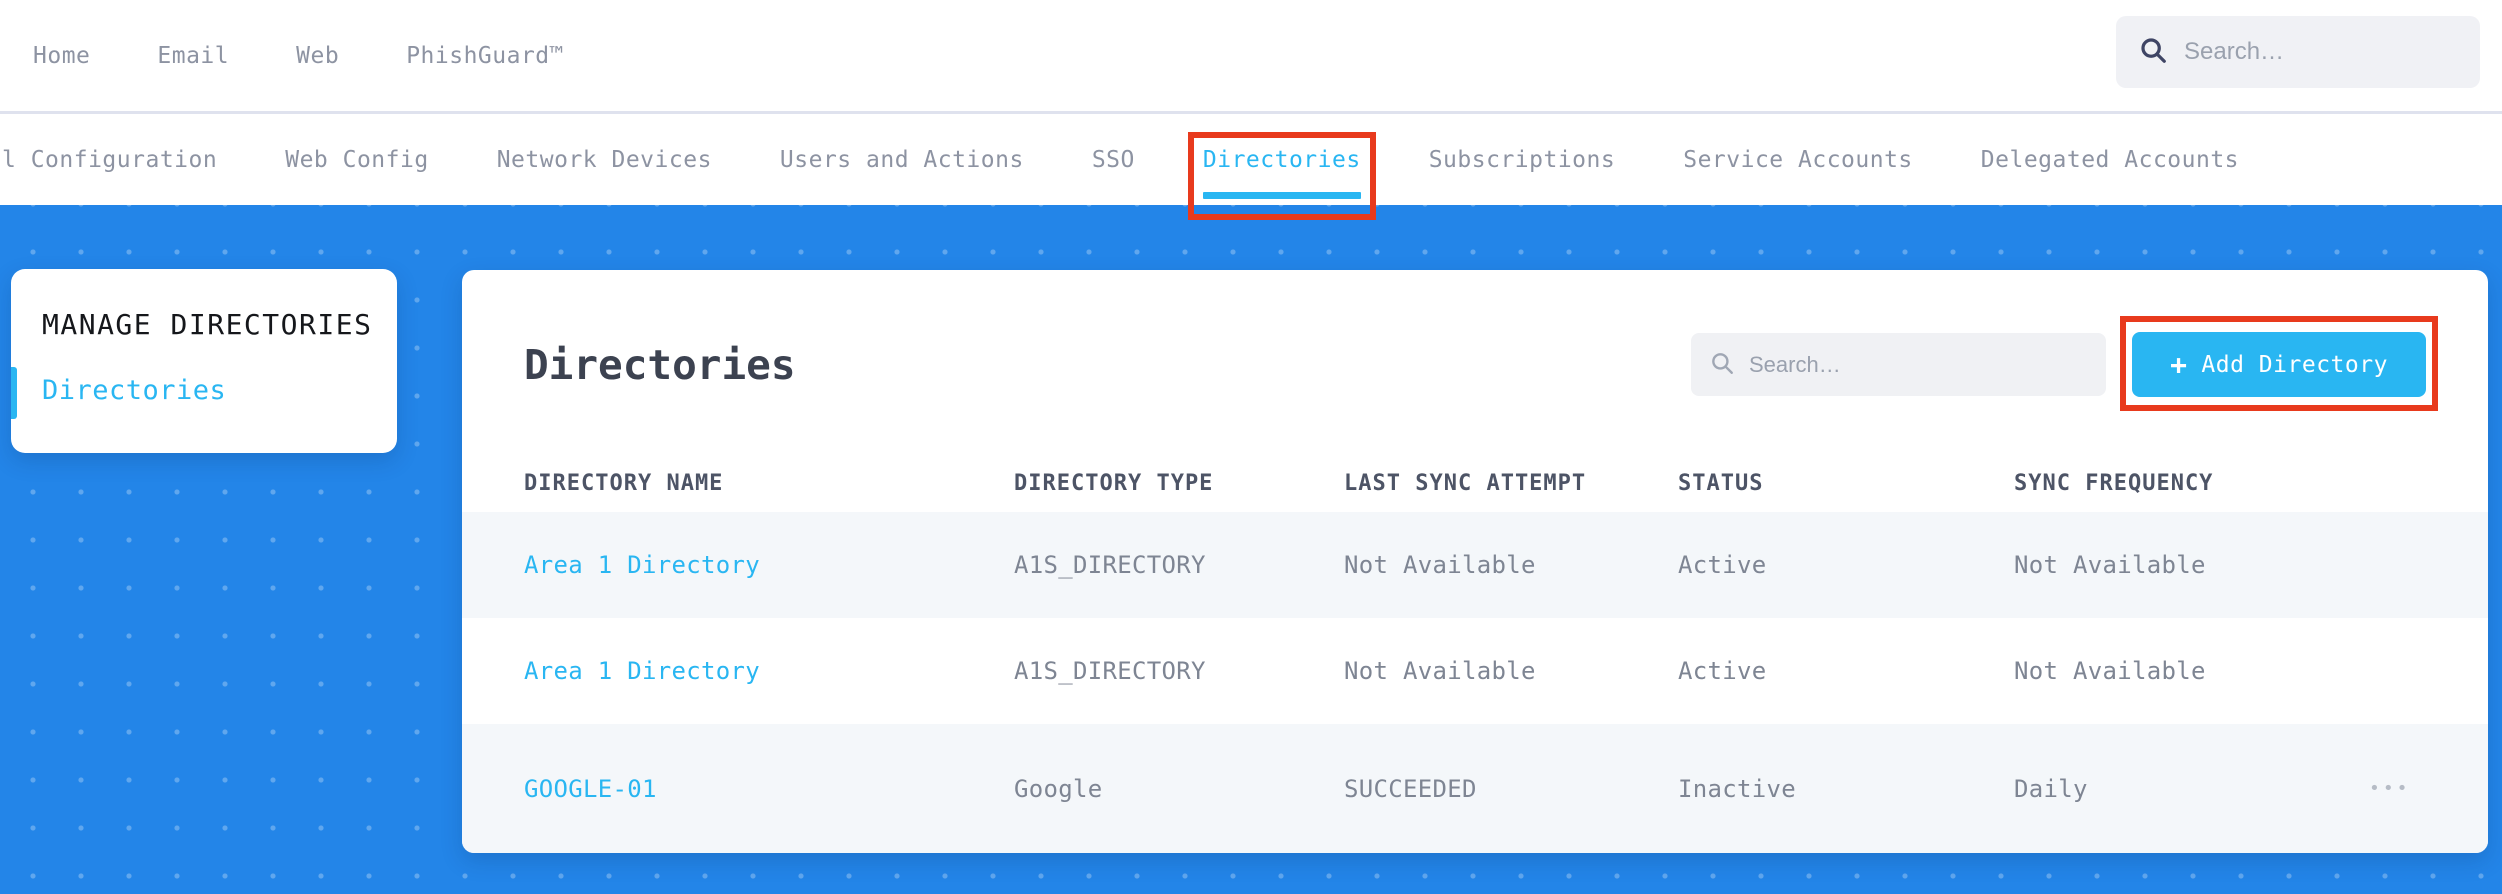 The width and height of the screenshot is (2502, 894). I want to click on directories-search-input, so click(1918, 364).